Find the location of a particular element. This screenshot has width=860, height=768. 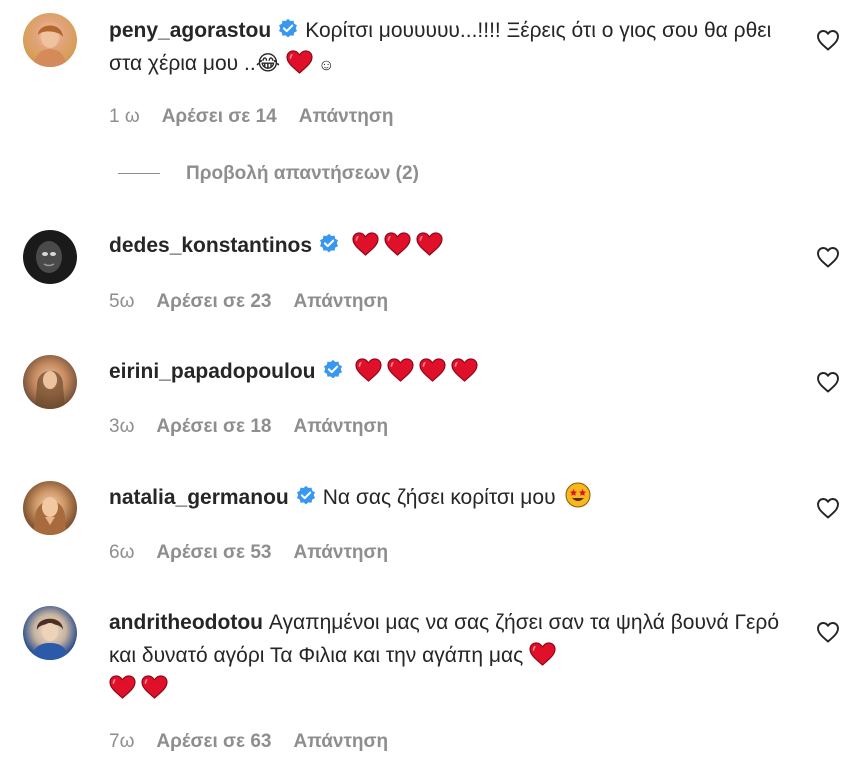

comment-username: eirini_papadopoulou is located at coordinates (212, 371).